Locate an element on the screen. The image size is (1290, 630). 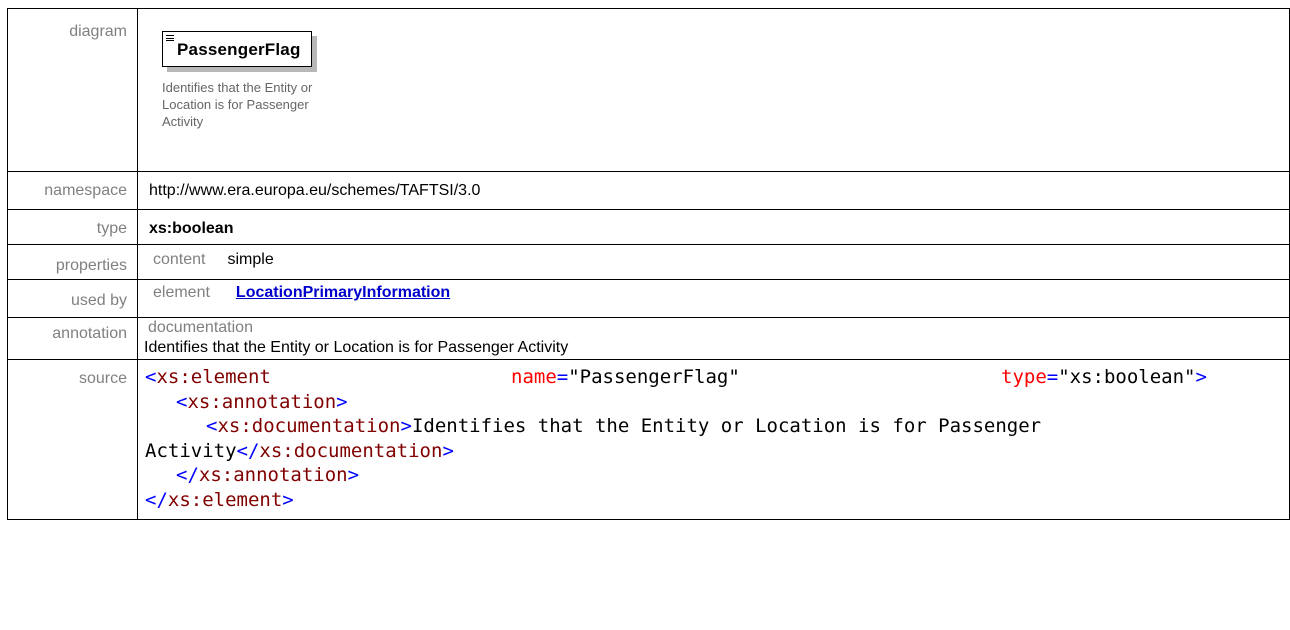
source-label: source is located at coordinates (102, 378).